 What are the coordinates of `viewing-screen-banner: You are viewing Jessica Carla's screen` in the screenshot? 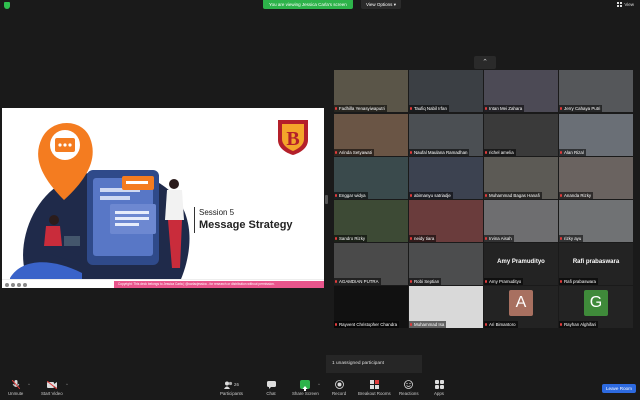 It's located at (308, 4).